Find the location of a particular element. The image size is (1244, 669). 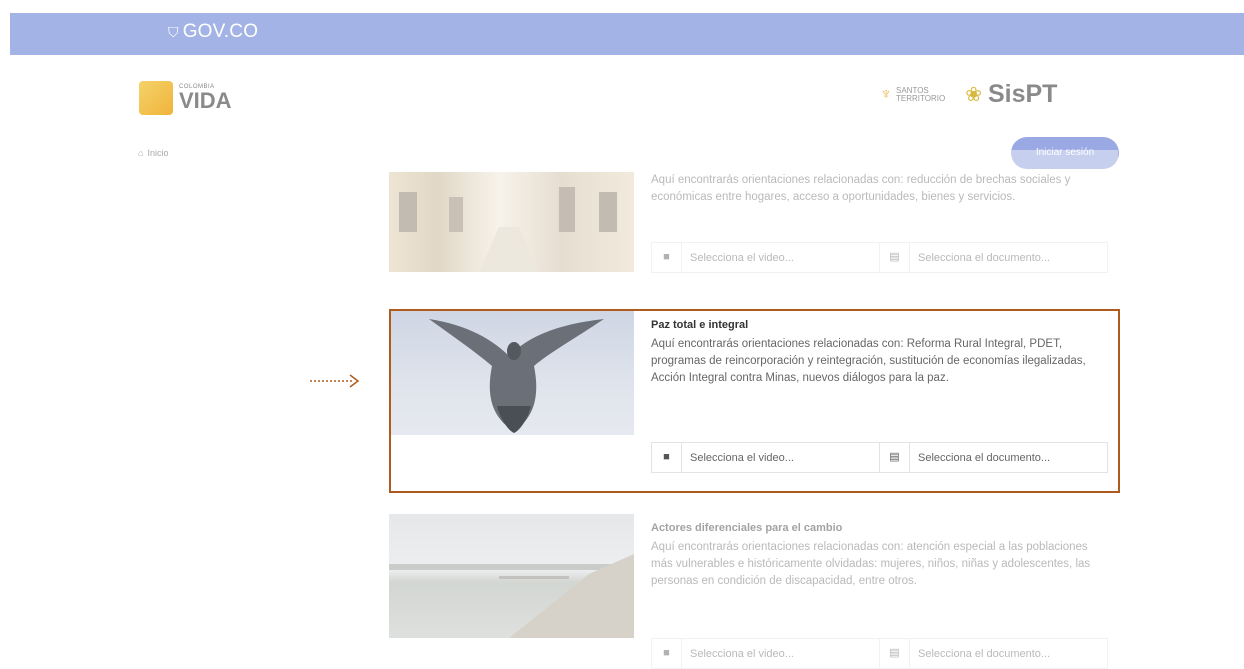

card-title: Actores diferenciales para el cambio is located at coordinates (747, 528).